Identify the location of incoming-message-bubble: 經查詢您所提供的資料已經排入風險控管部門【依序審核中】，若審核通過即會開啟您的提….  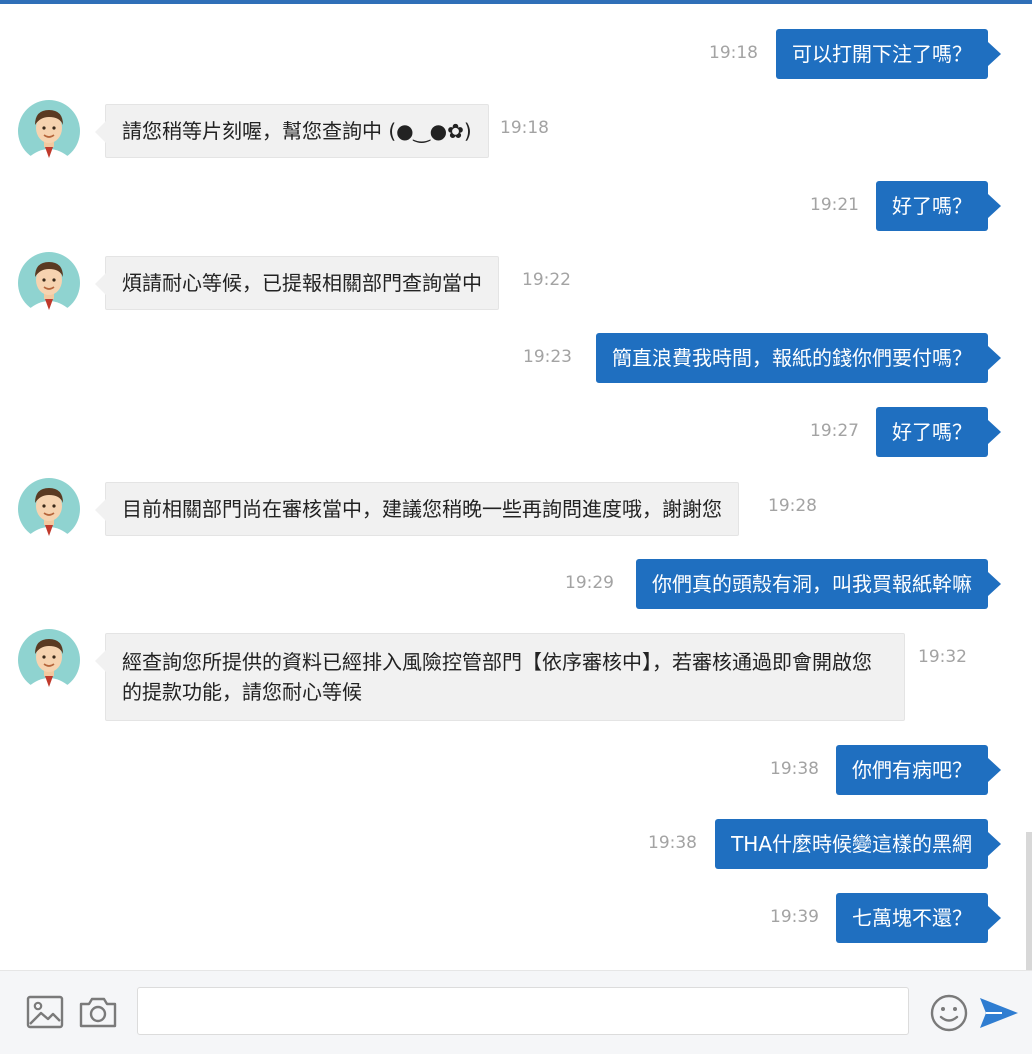
(500, 677).